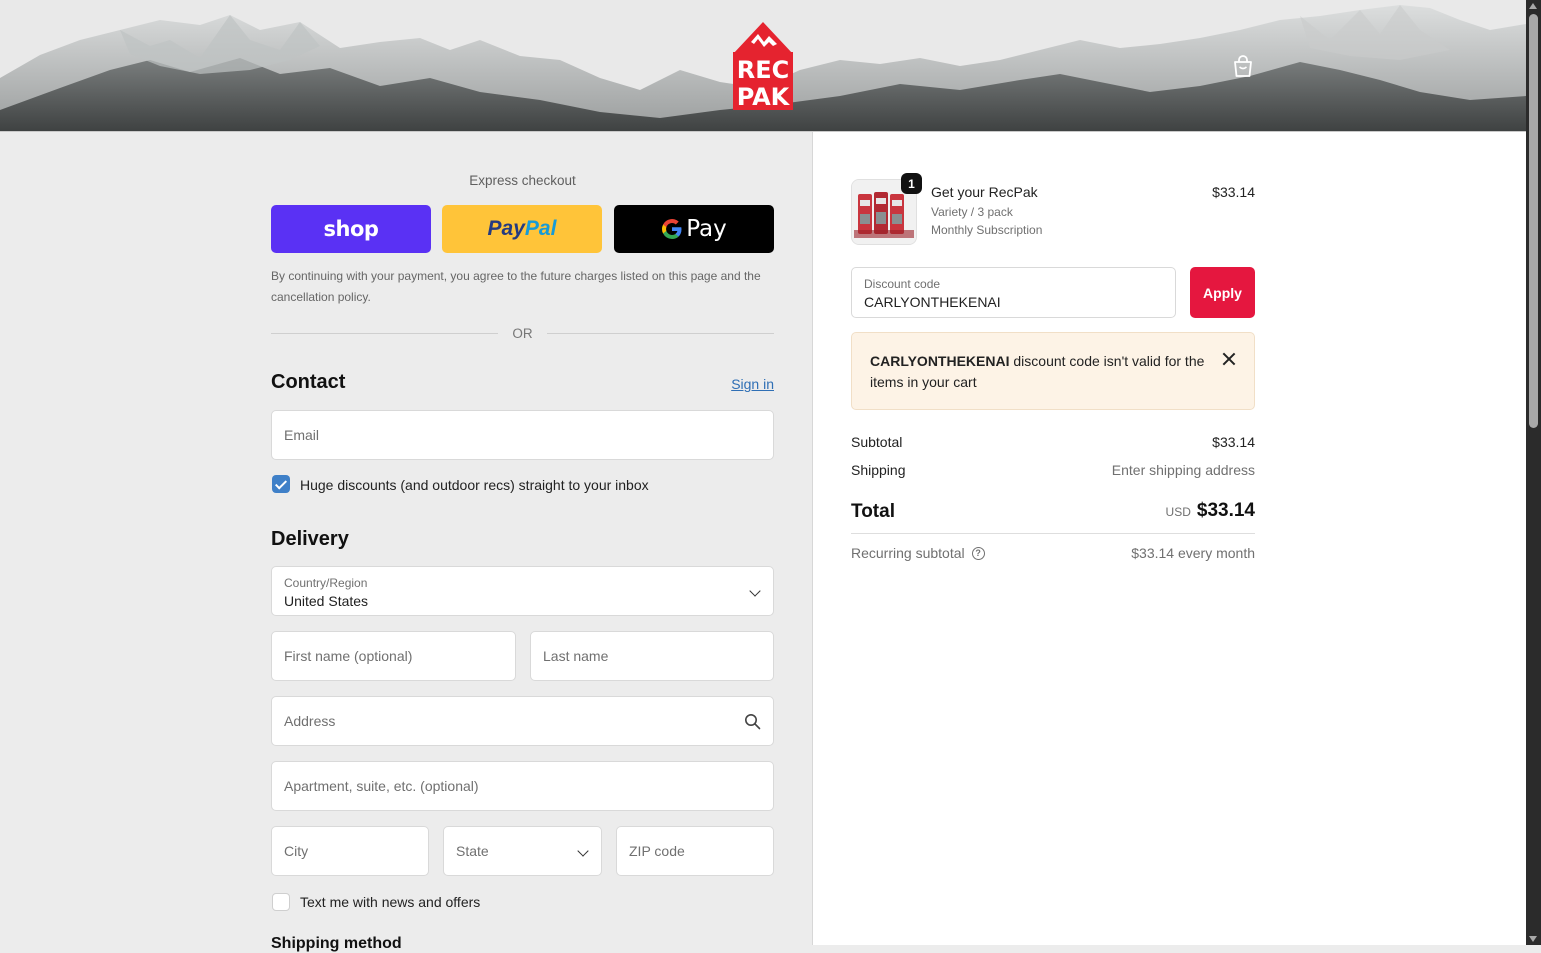 Image resolution: width=1541 pixels, height=953 pixels. What do you see at coordinates (1053, 533) in the screenshot?
I see `summary-divider` at bounding box center [1053, 533].